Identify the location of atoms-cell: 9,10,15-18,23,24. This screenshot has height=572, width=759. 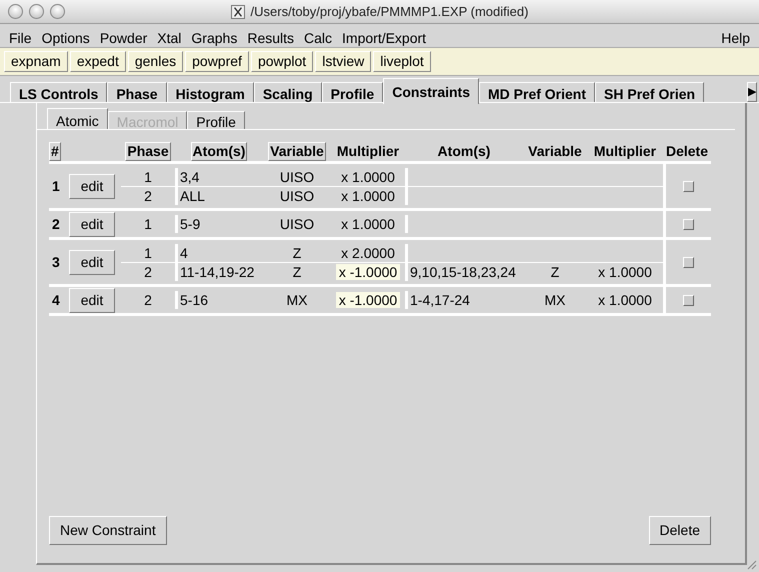
(464, 272).